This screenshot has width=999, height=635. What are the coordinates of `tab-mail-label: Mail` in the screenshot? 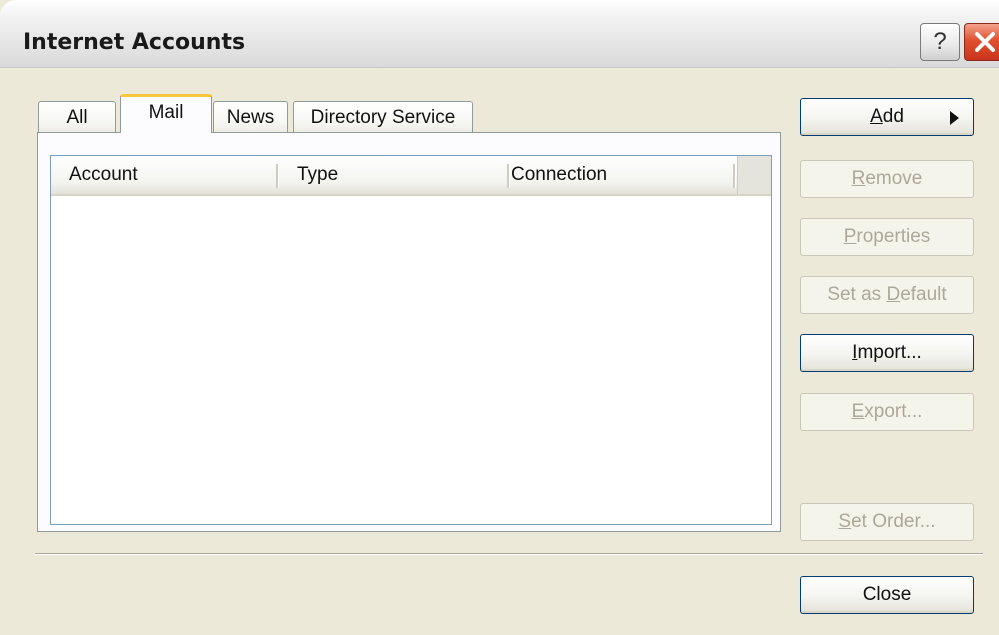 It's located at (166, 112).